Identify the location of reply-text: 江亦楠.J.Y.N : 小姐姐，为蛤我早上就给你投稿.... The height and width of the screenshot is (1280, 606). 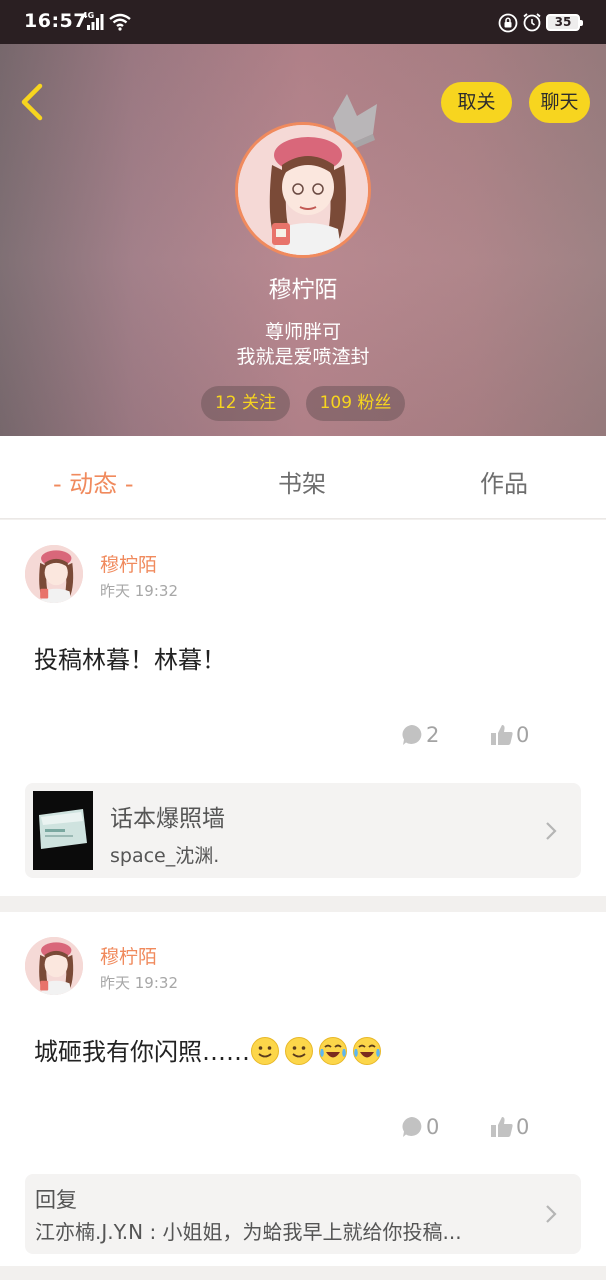
(248, 1232).